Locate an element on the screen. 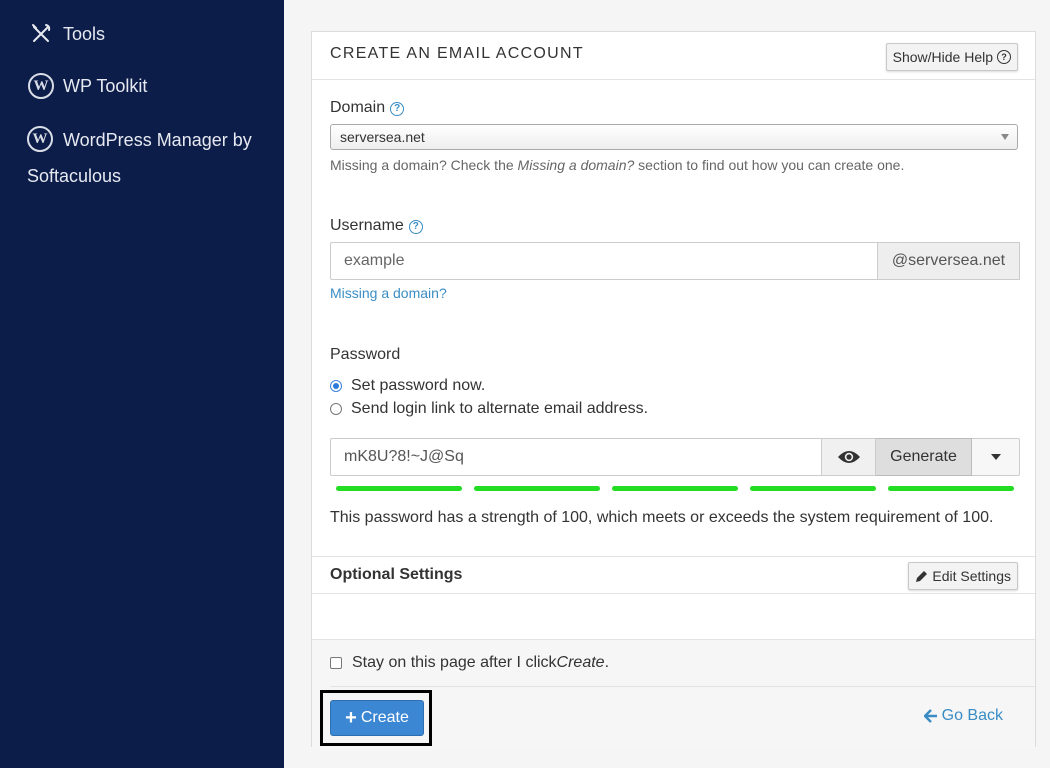  plus-icon: + is located at coordinates (351, 718).